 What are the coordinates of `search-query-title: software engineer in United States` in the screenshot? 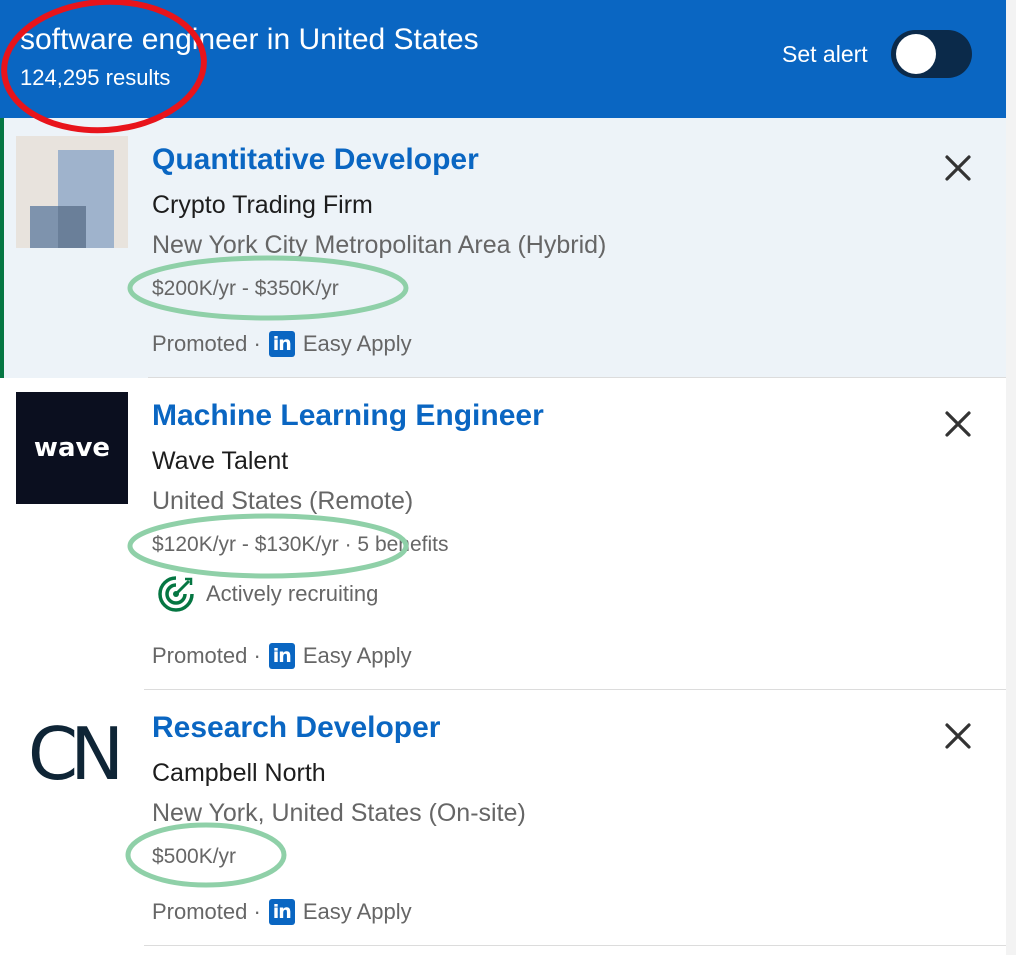 It's located at (249, 39).